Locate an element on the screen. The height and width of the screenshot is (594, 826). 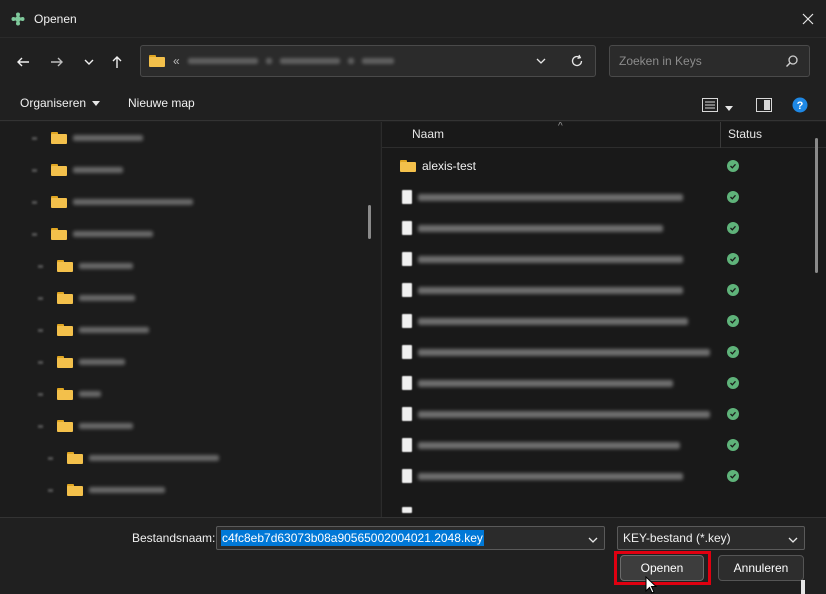
dropdown-icon is located at coordinates (89, 62).